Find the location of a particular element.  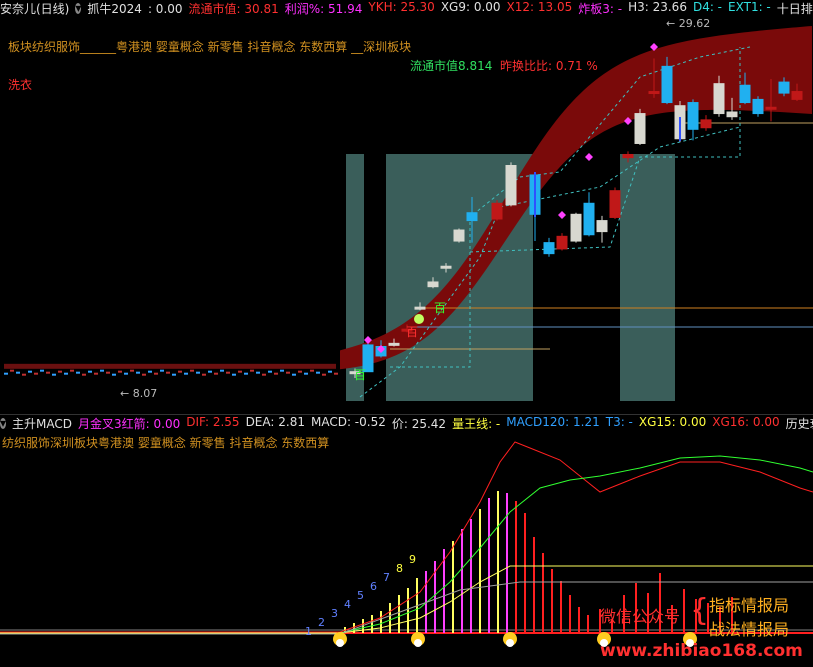

macd-value-item: MACD120: 1.21 is located at coordinates (553, 422).